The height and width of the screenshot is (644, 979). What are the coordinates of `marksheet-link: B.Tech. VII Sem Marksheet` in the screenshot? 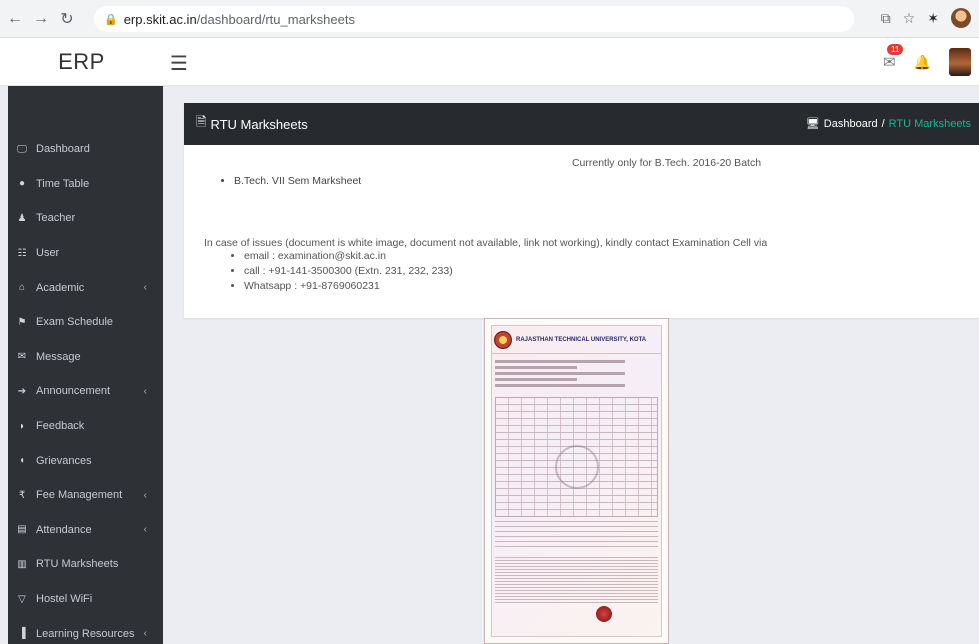 It's located at (596, 181).